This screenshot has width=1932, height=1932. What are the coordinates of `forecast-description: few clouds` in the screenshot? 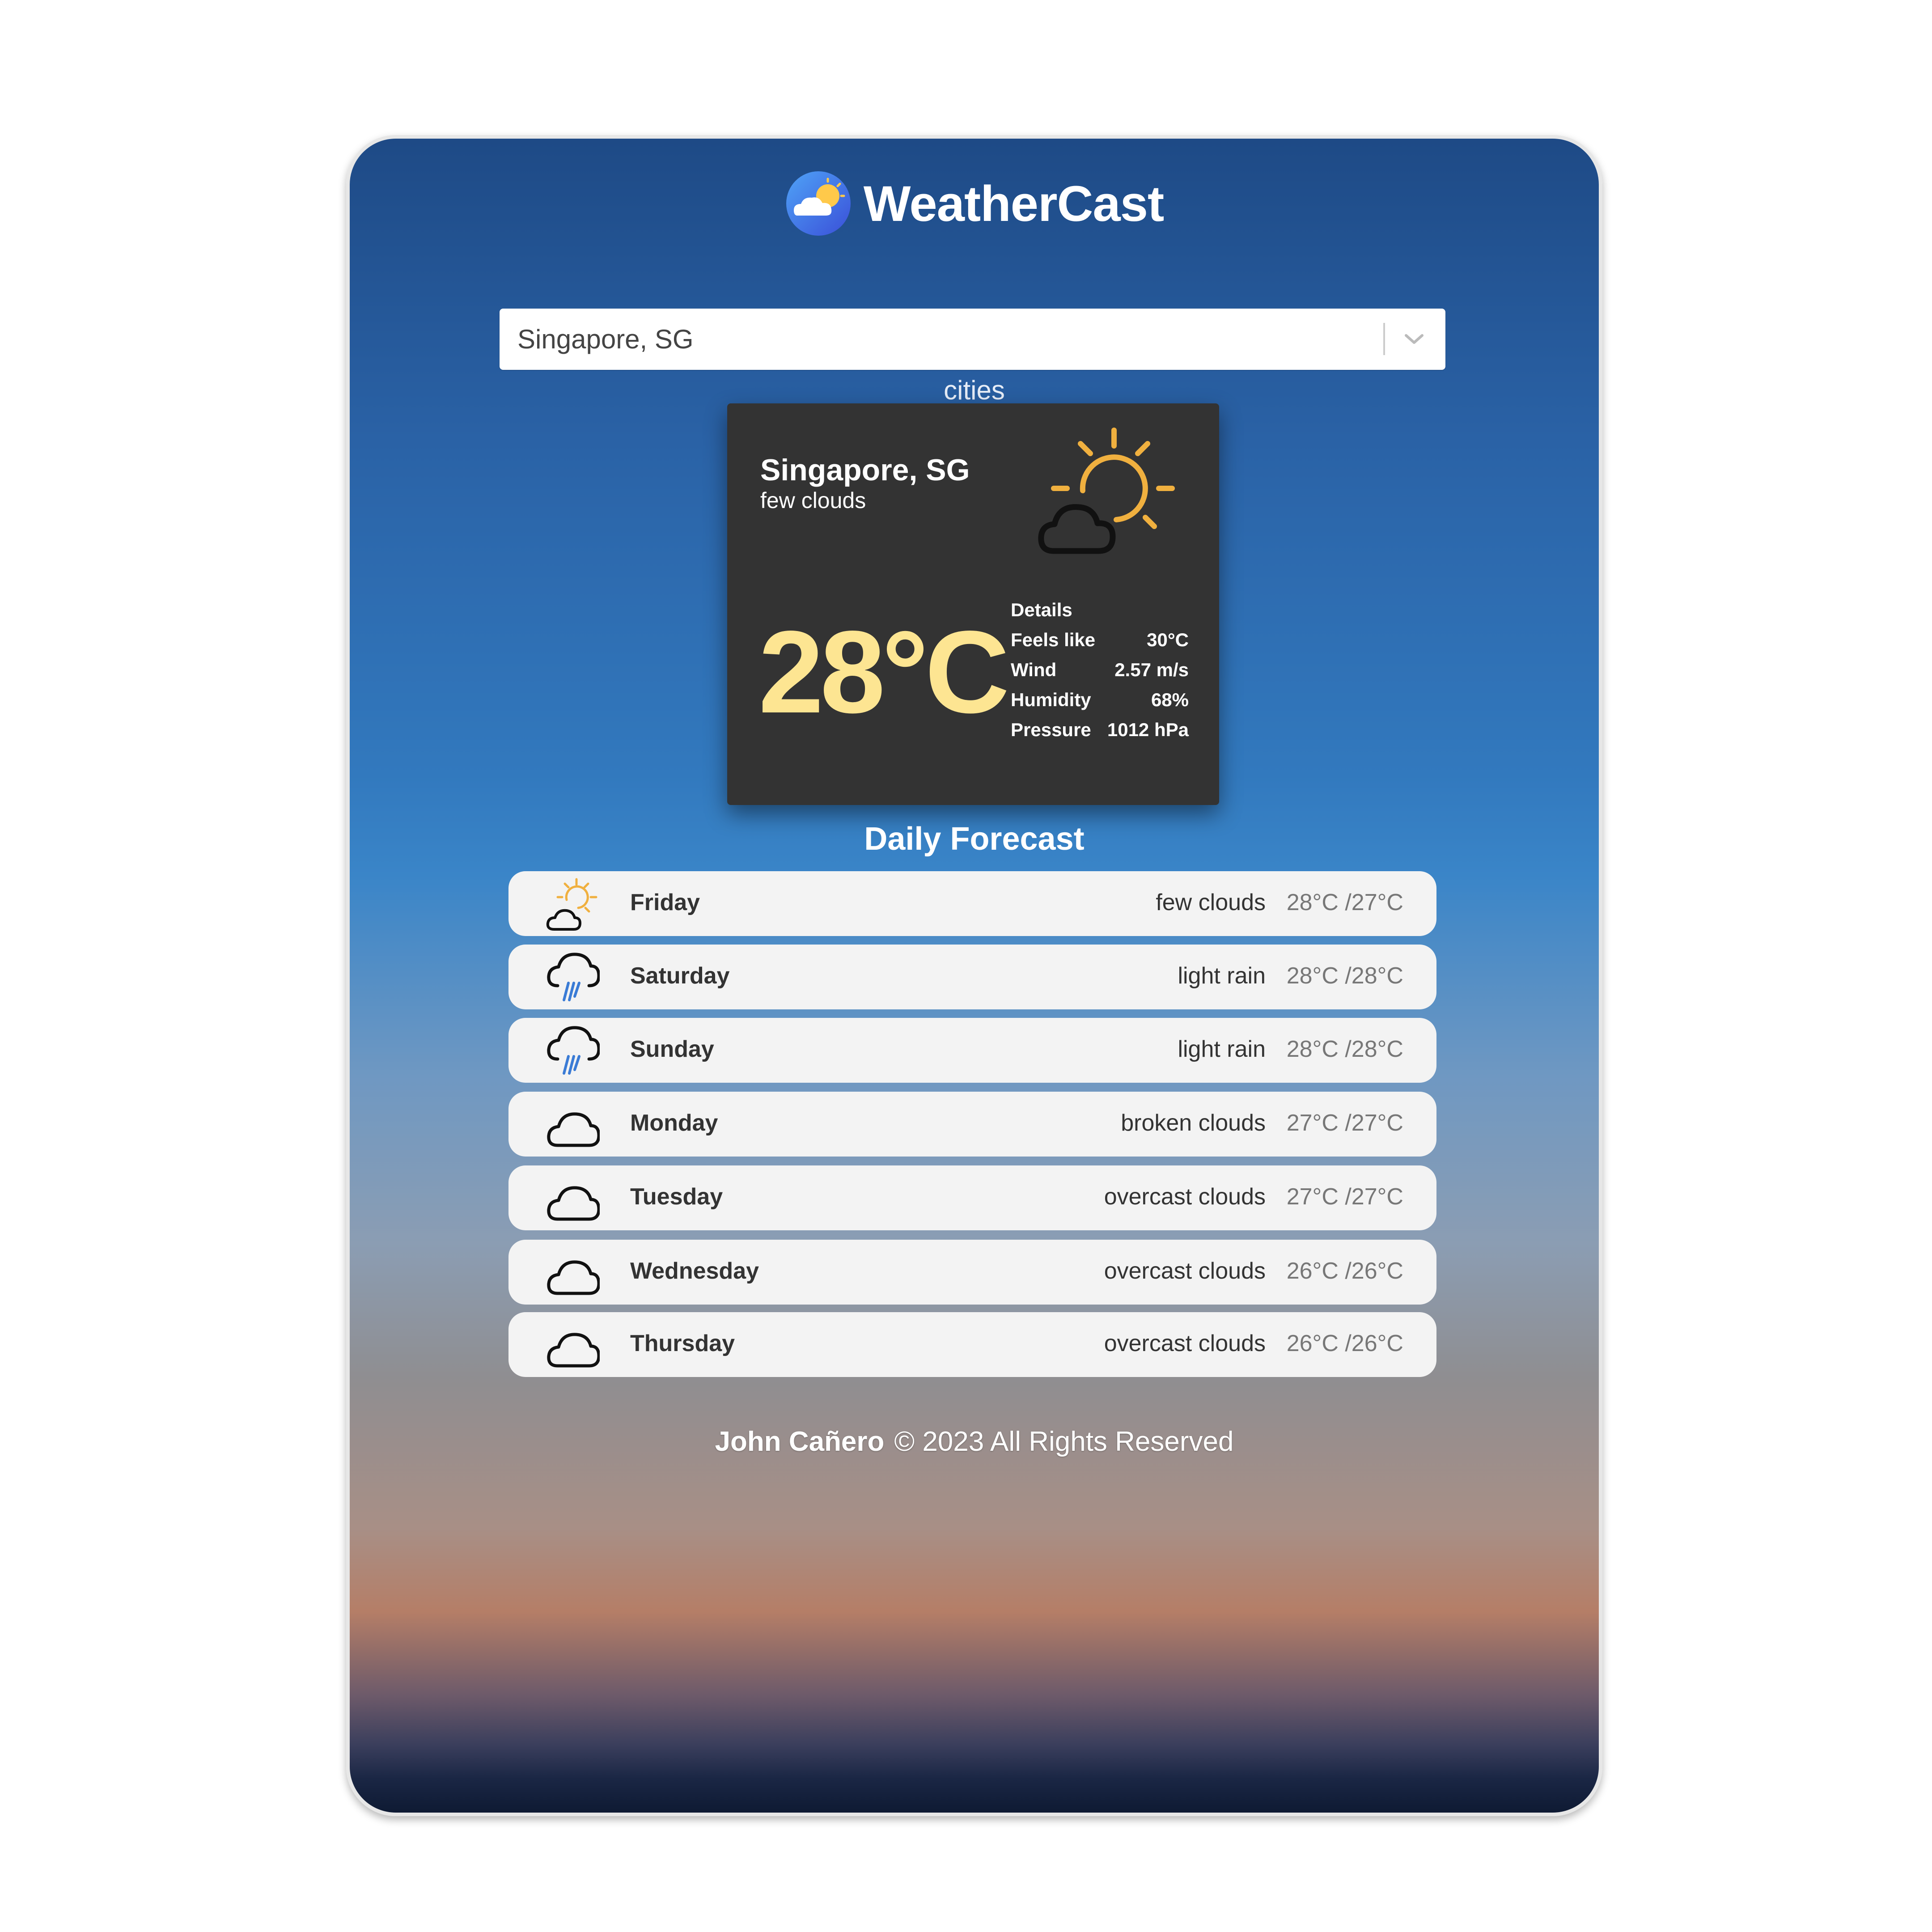 It's located at (1211, 902).